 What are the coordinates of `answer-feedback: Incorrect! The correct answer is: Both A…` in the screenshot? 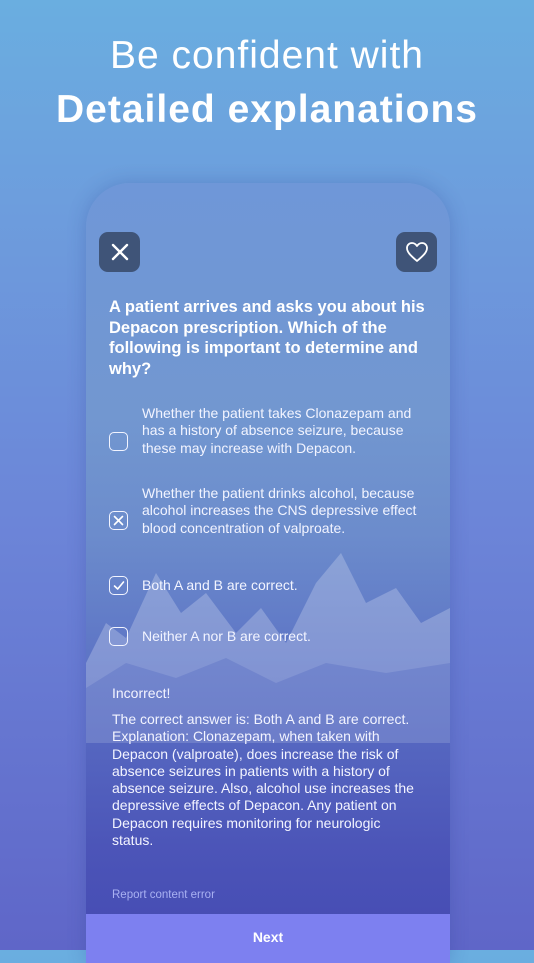 It's located at (267, 766).